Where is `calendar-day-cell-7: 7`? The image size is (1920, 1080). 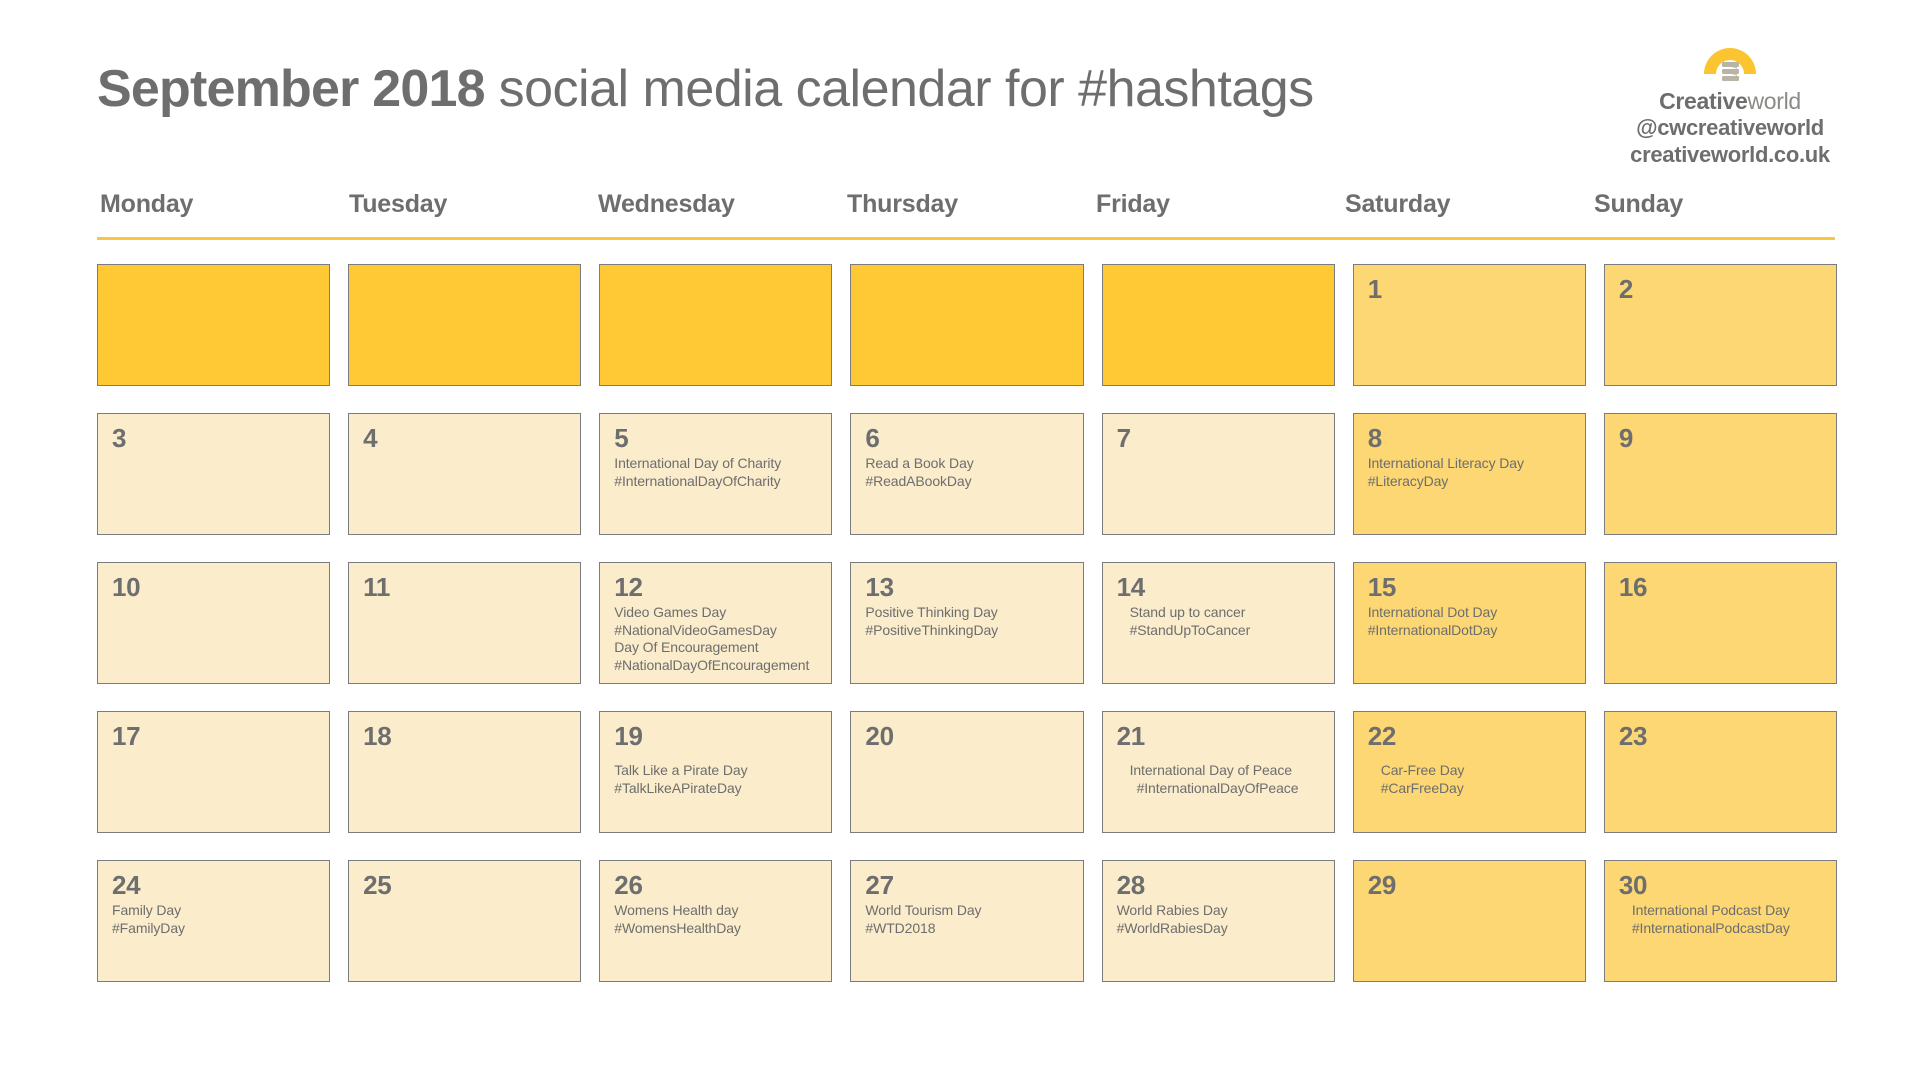 calendar-day-cell-7: 7 is located at coordinates (1218, 474).